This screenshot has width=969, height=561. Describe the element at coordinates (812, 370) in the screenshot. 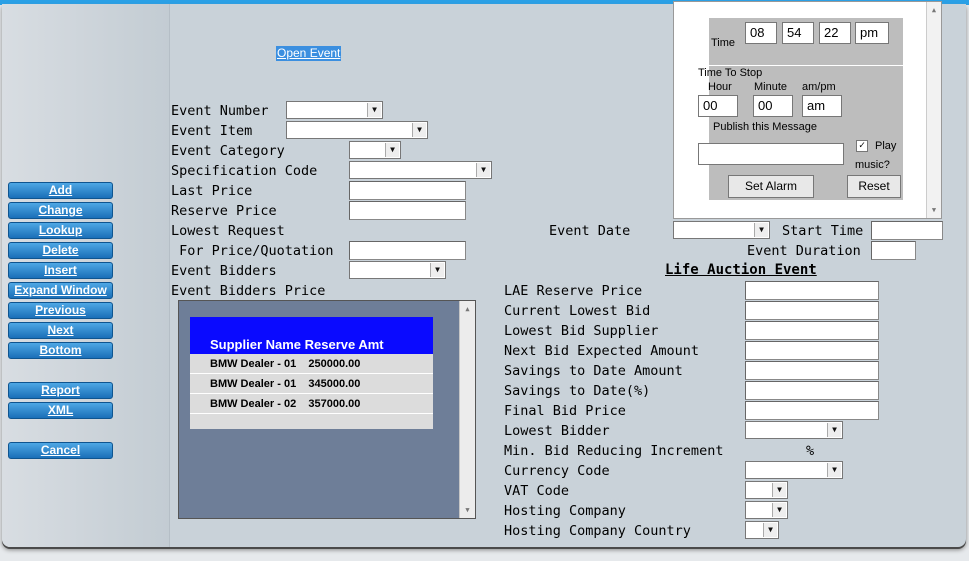

I see `savings-amount-input` at that location.